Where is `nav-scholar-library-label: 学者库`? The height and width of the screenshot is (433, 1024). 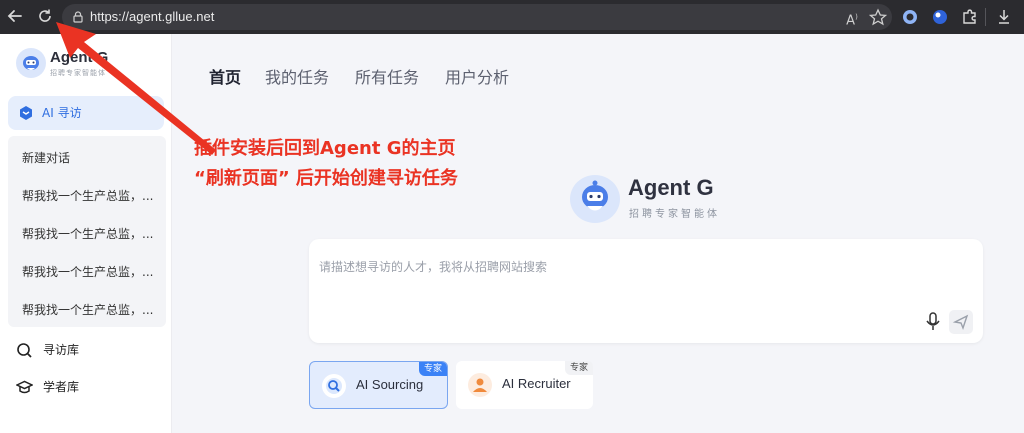
nav-scholar-library-label: 学者库 is located at coordinates (61, 387).